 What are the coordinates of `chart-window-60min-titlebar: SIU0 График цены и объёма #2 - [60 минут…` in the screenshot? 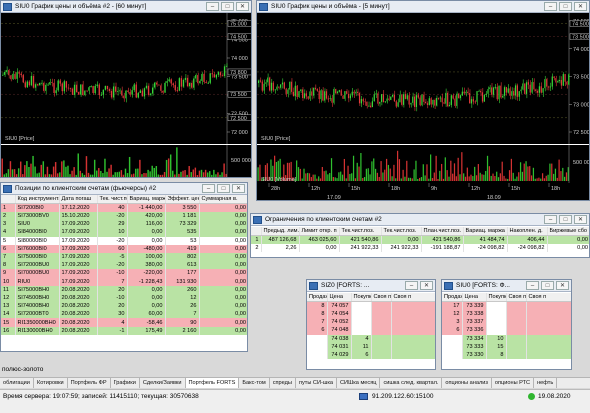 It's located at (126, 7).